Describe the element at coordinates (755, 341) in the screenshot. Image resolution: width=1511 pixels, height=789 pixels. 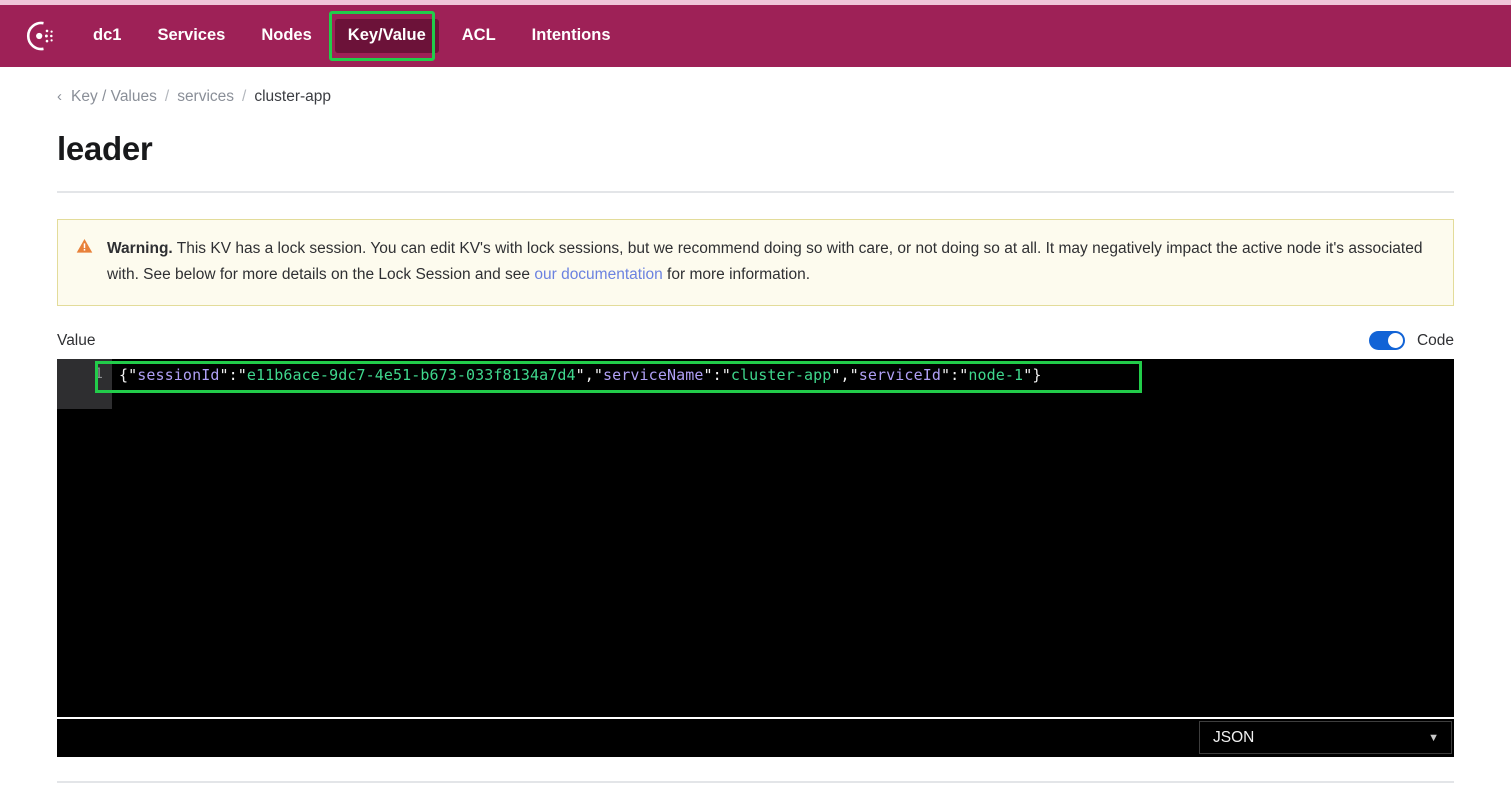
I see `value-header-row: Value Code` at that location.